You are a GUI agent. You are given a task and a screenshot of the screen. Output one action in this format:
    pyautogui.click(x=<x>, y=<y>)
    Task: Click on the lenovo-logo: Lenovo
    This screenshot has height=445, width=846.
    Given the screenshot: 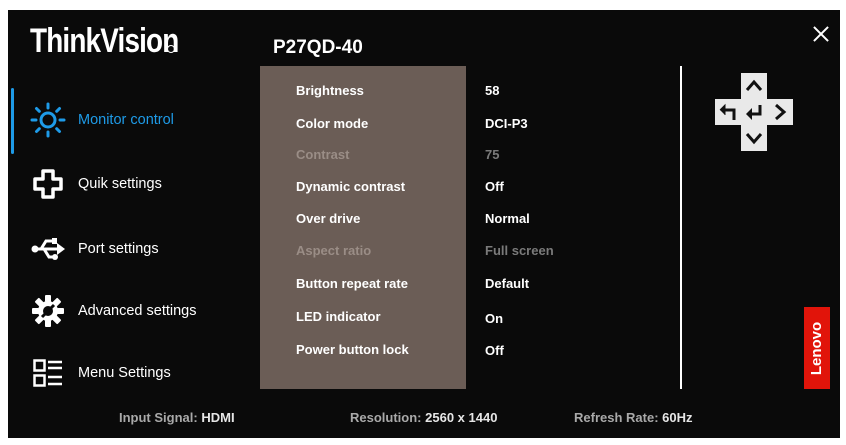 What is the action you would take?
    pyautogui.click(x=817, y=348)
    